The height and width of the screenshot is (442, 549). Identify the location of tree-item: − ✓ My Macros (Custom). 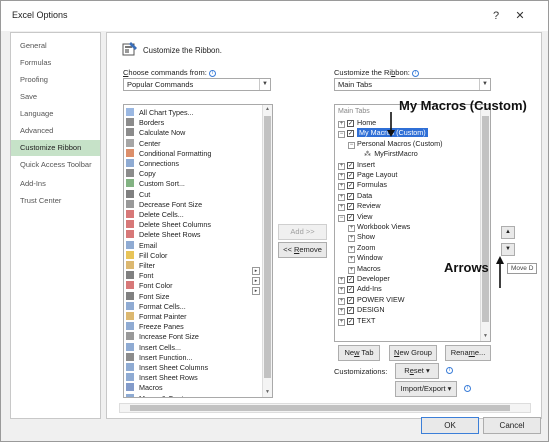
(383, 133).